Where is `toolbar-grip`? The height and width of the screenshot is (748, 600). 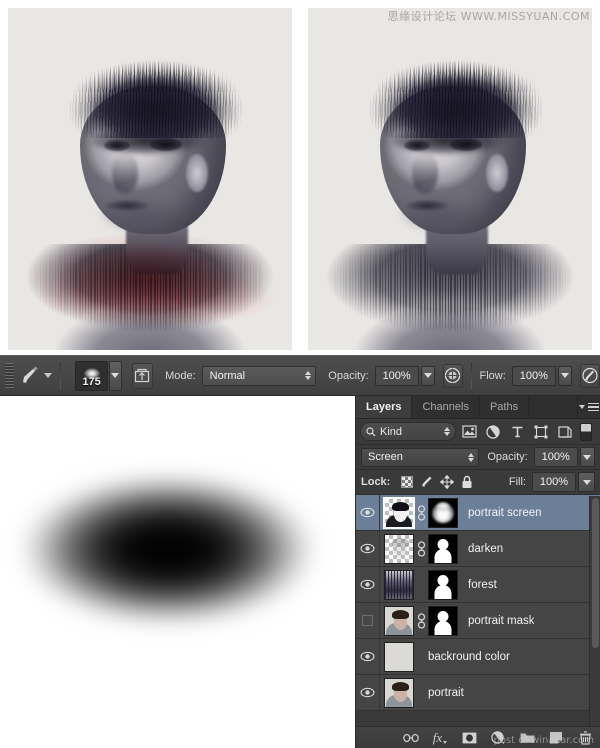 toolbar-grip is located at coordinates (9, 375).